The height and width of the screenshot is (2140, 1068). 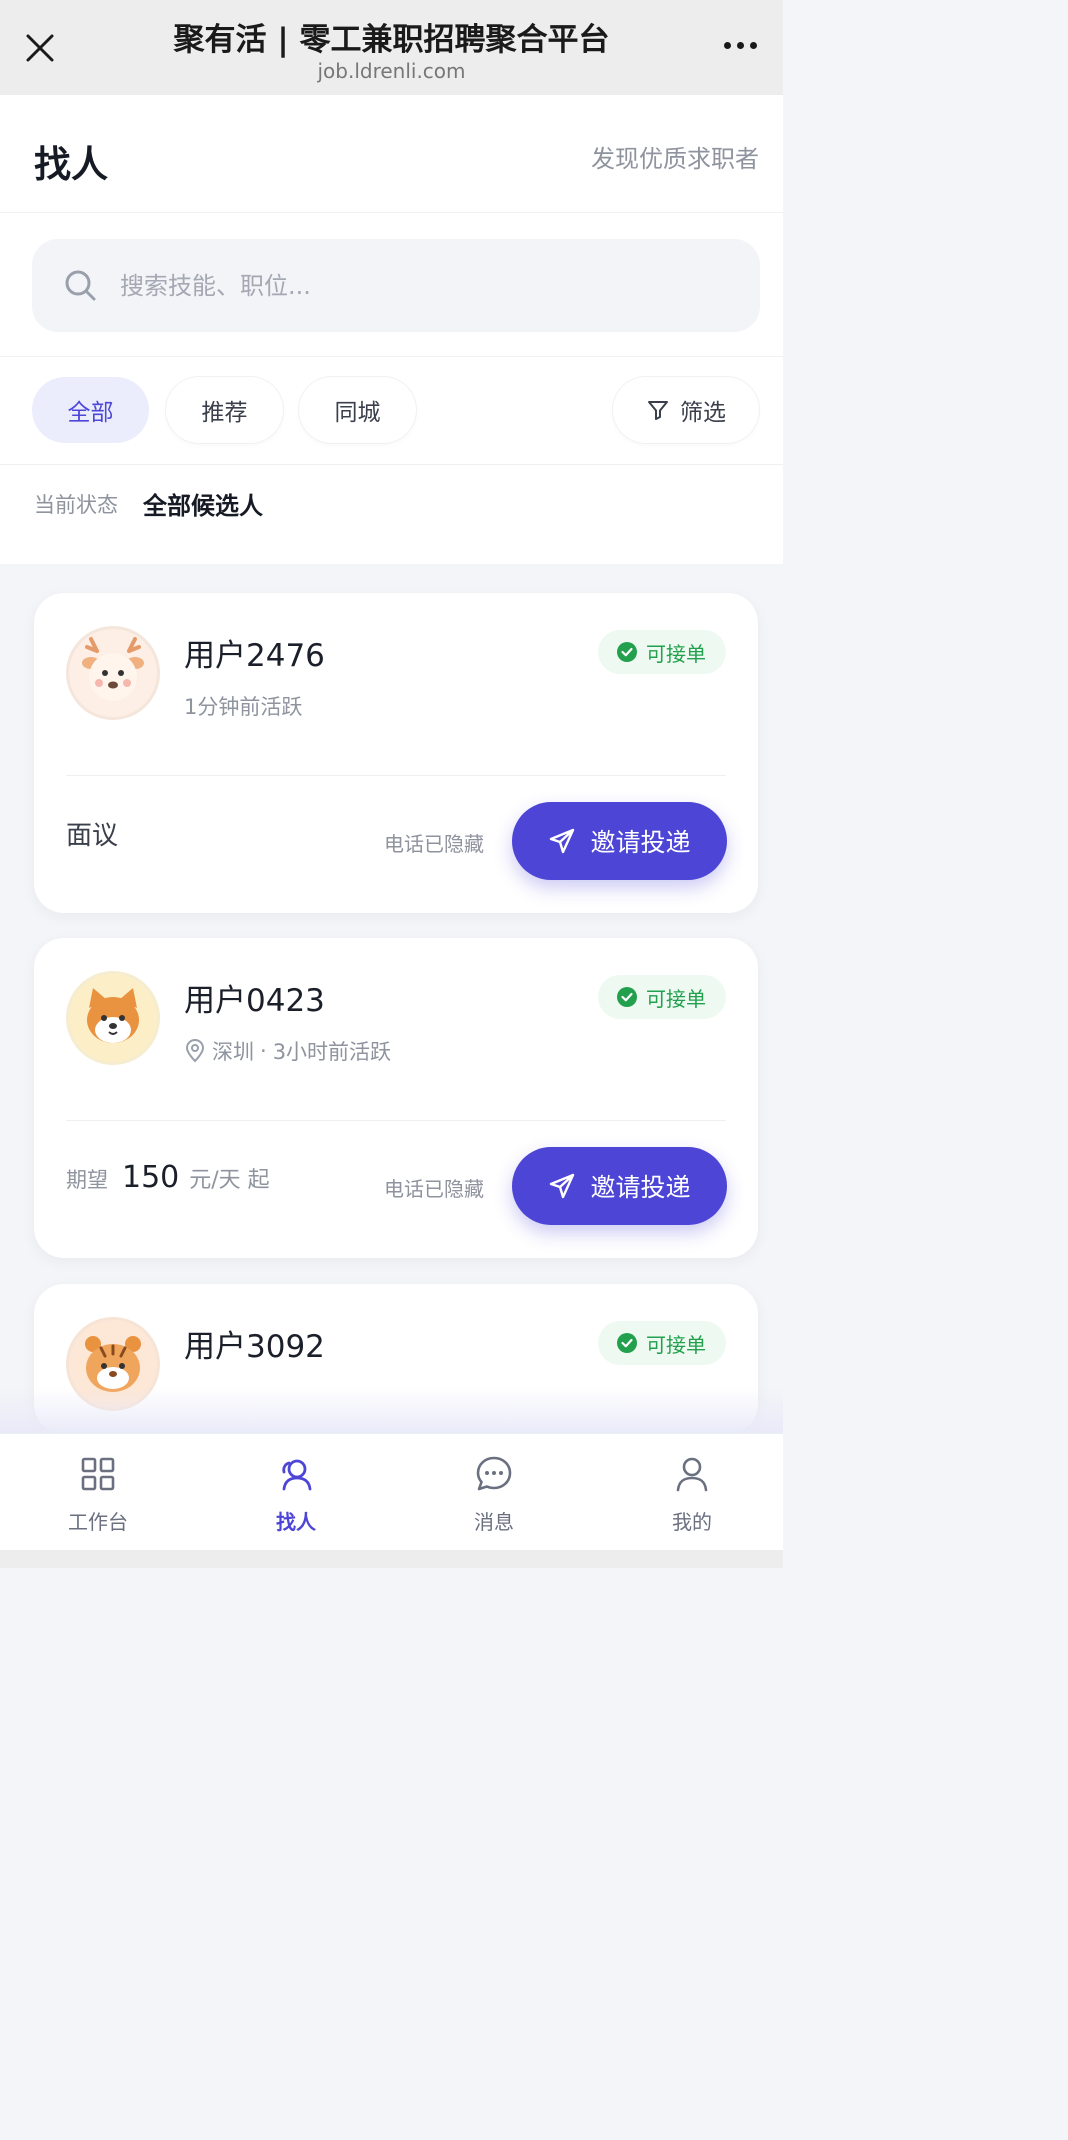 What do you see at coordinates (692, 1494) in the screenshot?
I see `tab-profile: 我的` at bounding box center [692, 1494].